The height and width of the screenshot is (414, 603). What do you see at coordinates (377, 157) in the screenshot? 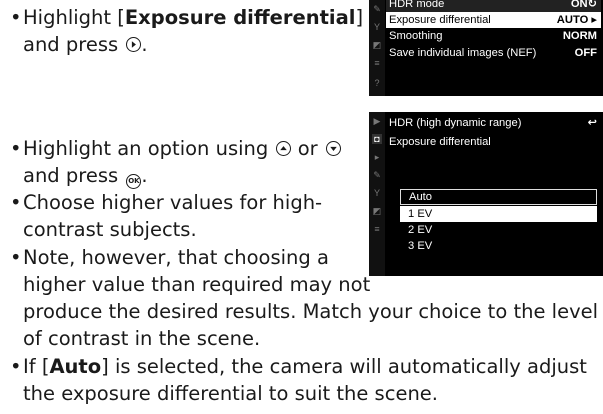
I see `movie-menu-icon: ▸` at bounding box center [377, 157].